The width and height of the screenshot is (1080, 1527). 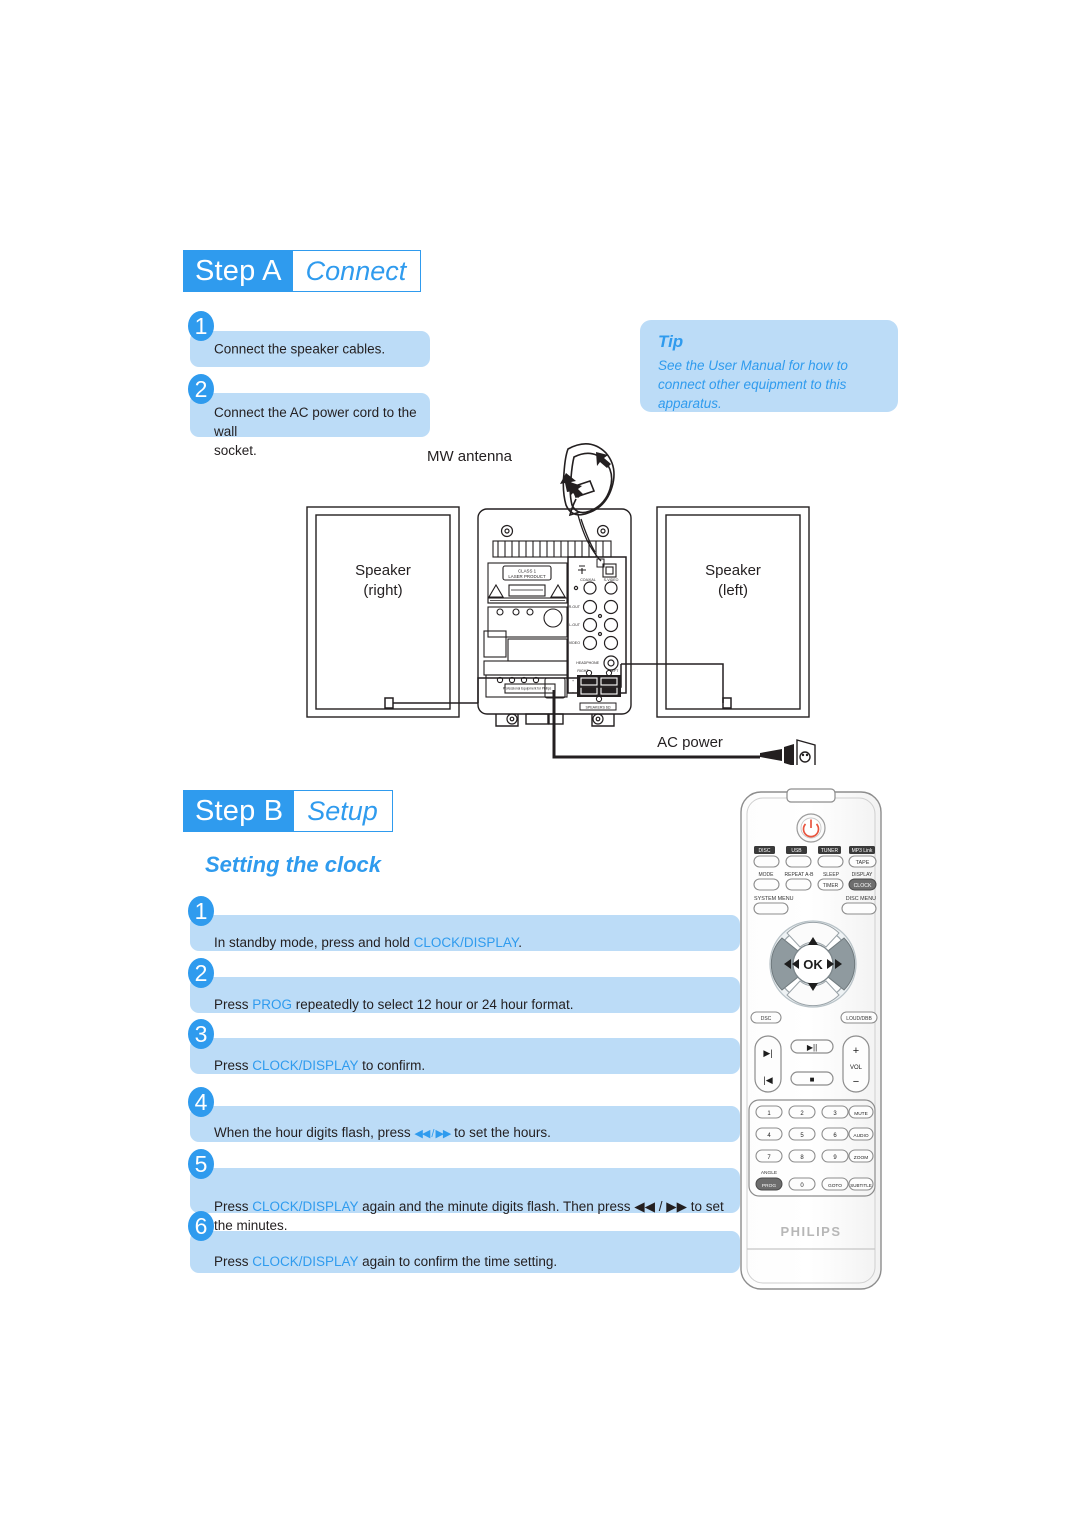 What do you see at coordinates (527, 571) in the screenshot?
I see `laser-label-line1: CLASS 1` at bounding box center [527, 571].